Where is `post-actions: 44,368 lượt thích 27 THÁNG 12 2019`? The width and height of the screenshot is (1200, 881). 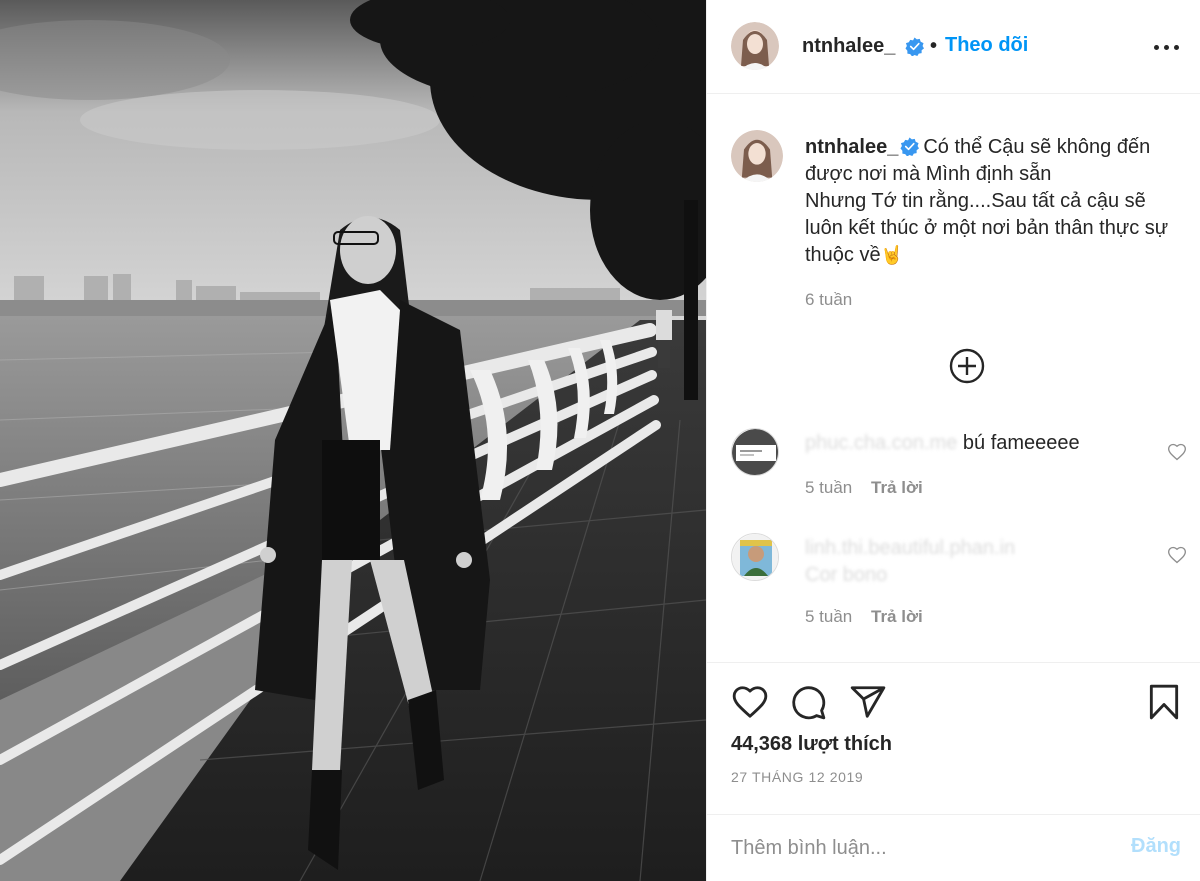
post-actions: 44,368 lượt thích 27 THÁNG 12 2019 is located at coordinates (953, 738).